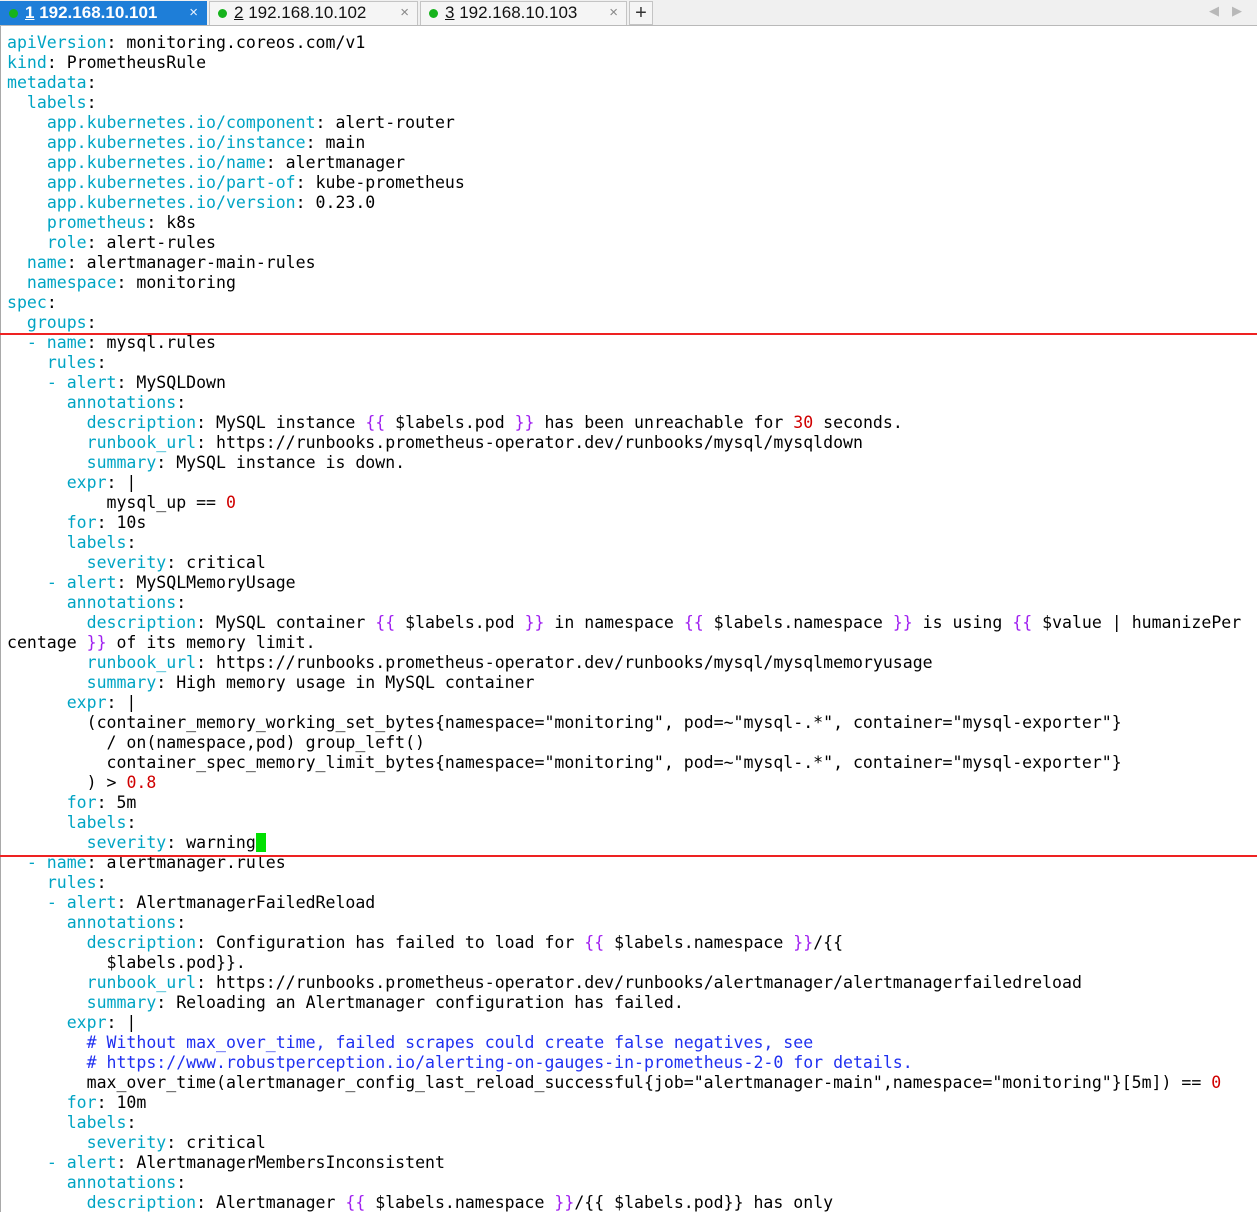 The height and width of the screenshot is (1212, 1257). Describe the element at coordinates (523, 13) in the screenshot. I see `tab-session-3: 3 192.168.10.103 ×` at that location.